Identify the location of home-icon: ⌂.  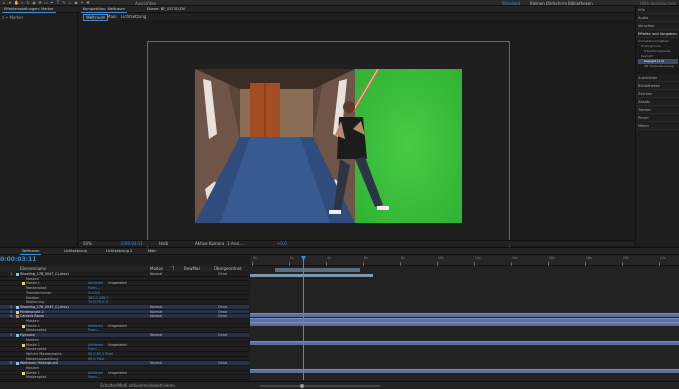
(4, 3).